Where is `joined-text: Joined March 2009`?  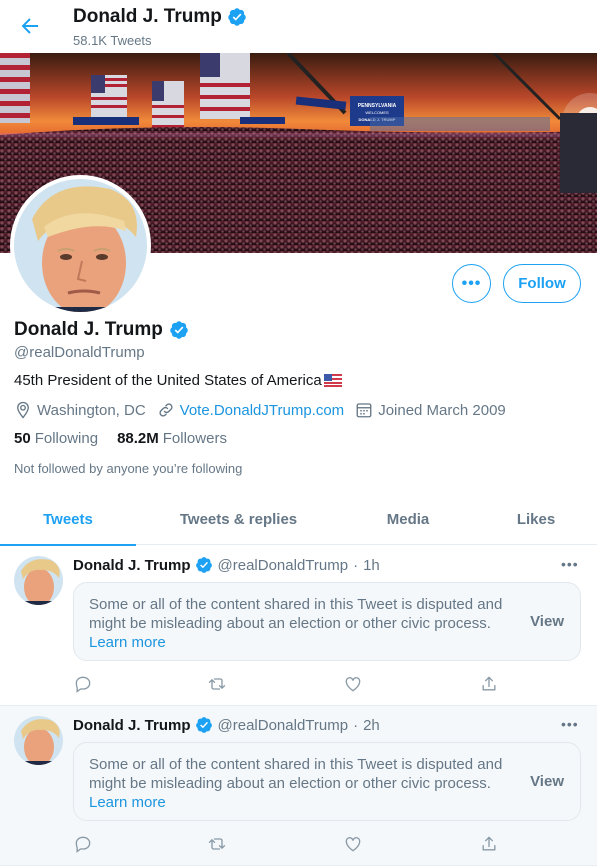 joined-text: Joined March 2009 is located at coordinates (442, 410).